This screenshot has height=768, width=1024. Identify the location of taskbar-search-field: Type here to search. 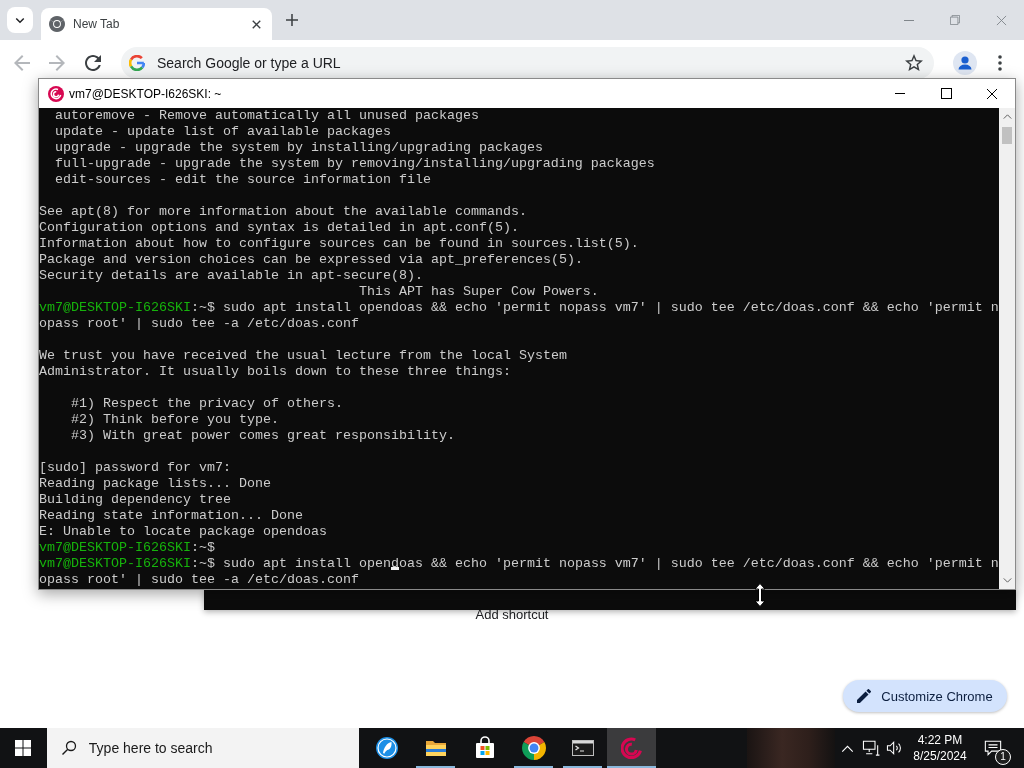
(203, 748).